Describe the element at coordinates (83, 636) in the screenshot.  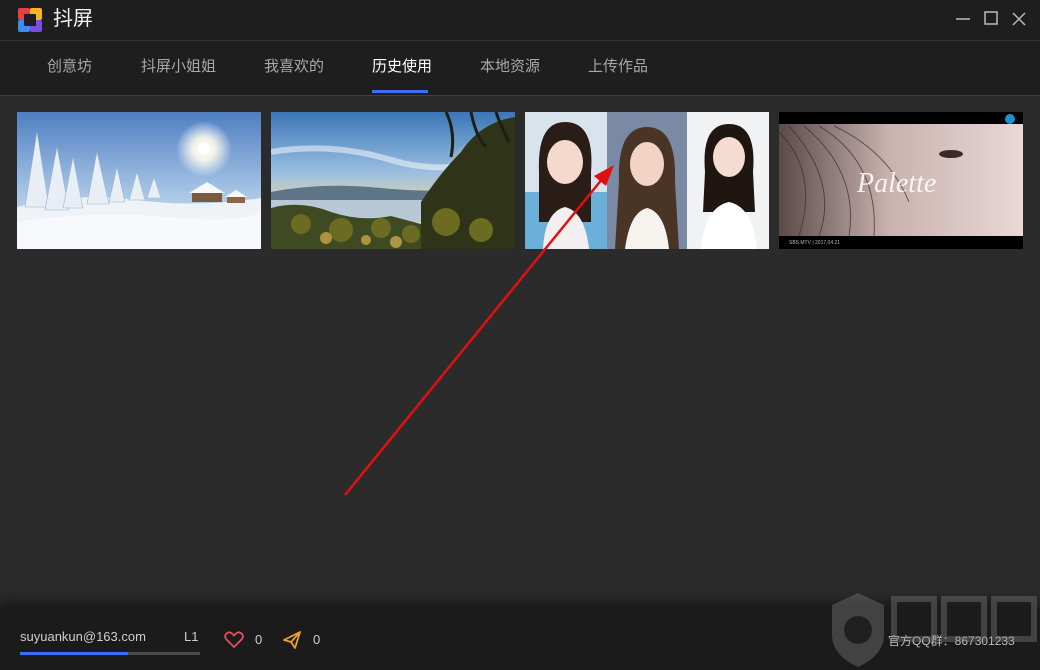
I see `user-email: suyuankun@163.com` at that location.